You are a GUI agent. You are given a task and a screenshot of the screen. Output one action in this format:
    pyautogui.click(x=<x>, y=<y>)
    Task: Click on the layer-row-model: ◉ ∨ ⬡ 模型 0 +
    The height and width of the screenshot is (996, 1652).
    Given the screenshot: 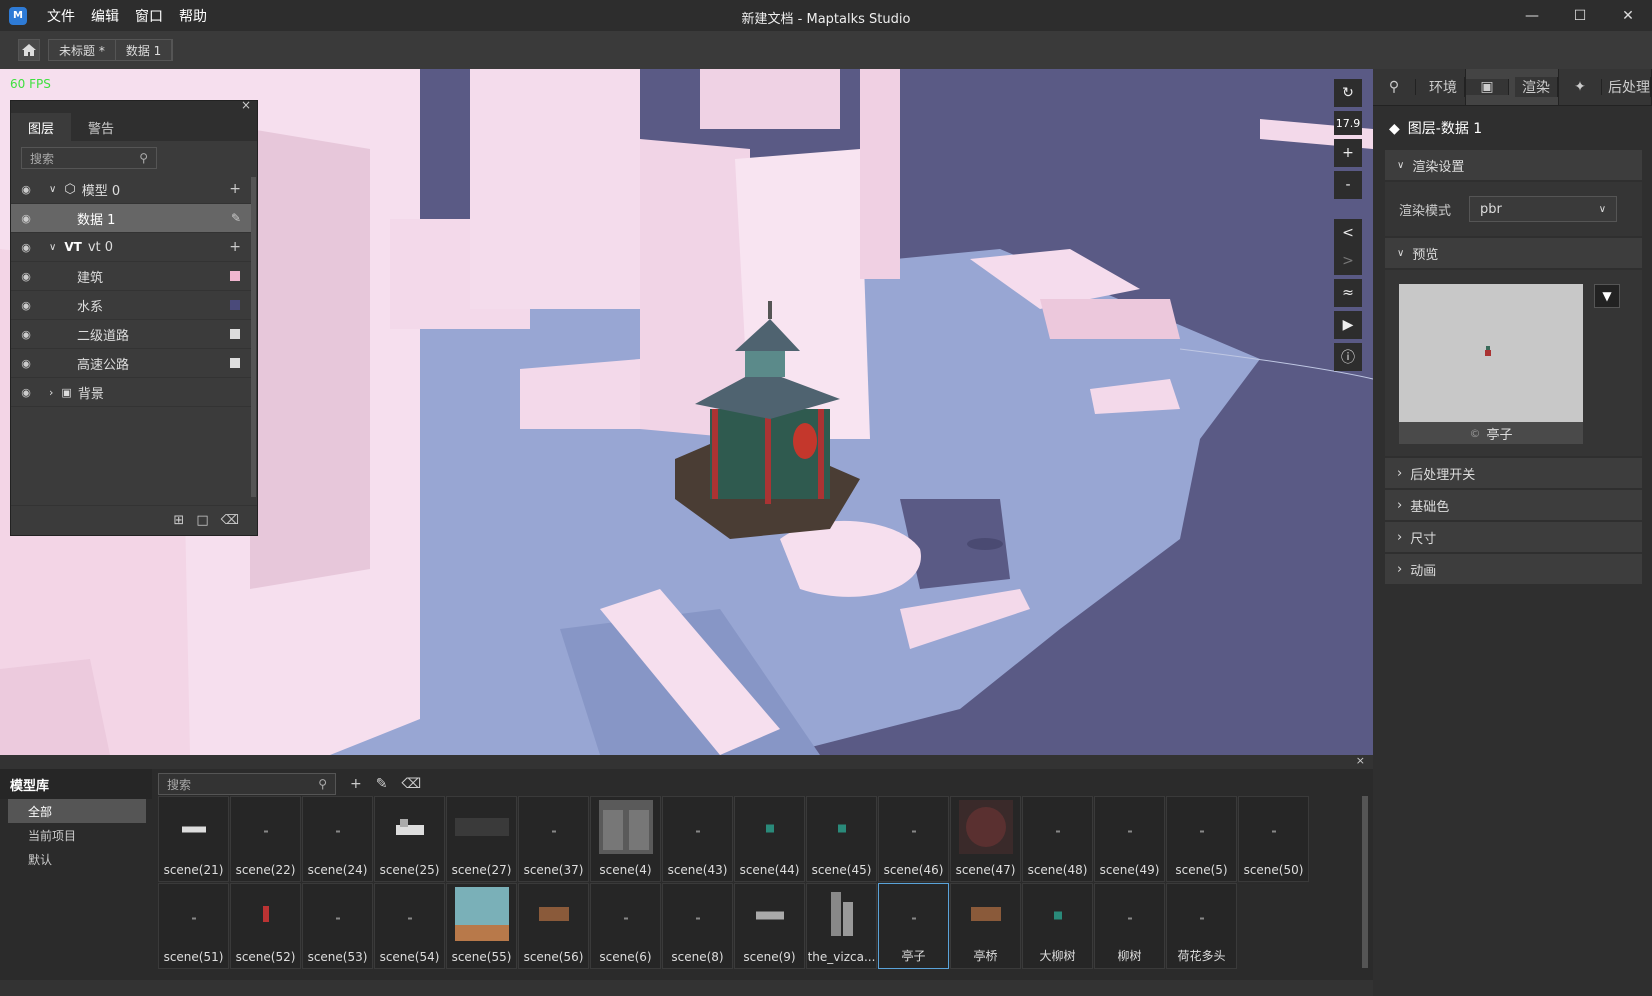 What is the action you would take?
    pyautogui.click(x=133, y=189)
    